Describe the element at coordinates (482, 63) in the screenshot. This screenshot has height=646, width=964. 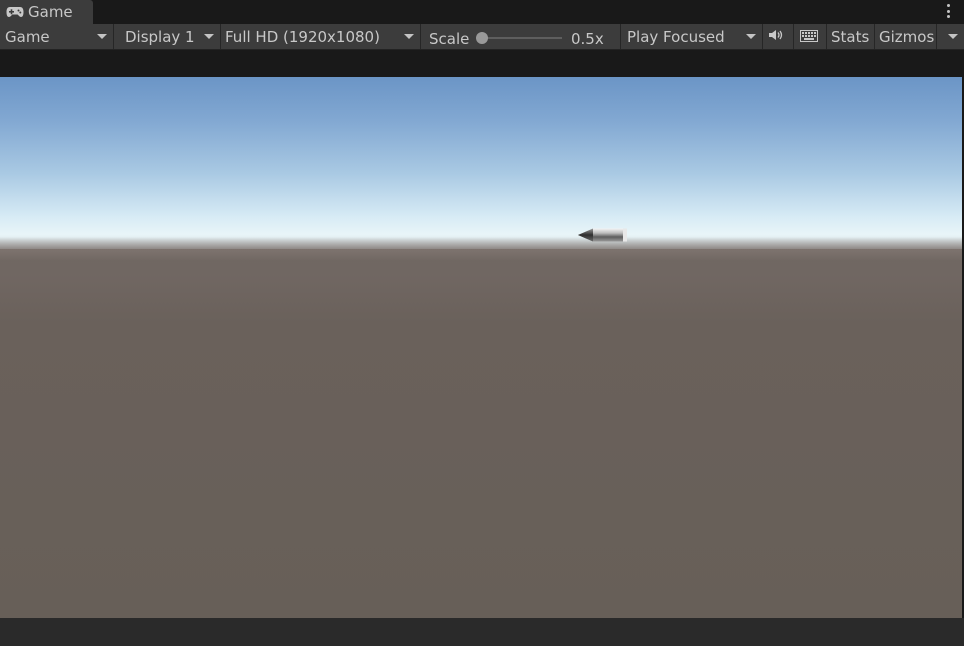
I see `viewport-top-gap` at that location.